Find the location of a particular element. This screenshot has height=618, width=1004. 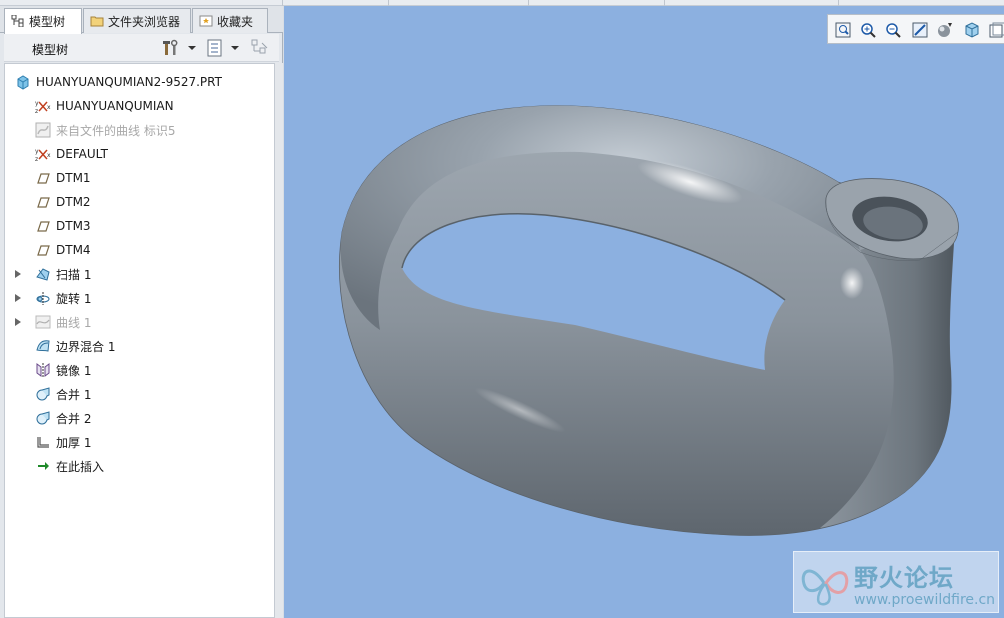

refit-icon is located at coordinates (843, 30).